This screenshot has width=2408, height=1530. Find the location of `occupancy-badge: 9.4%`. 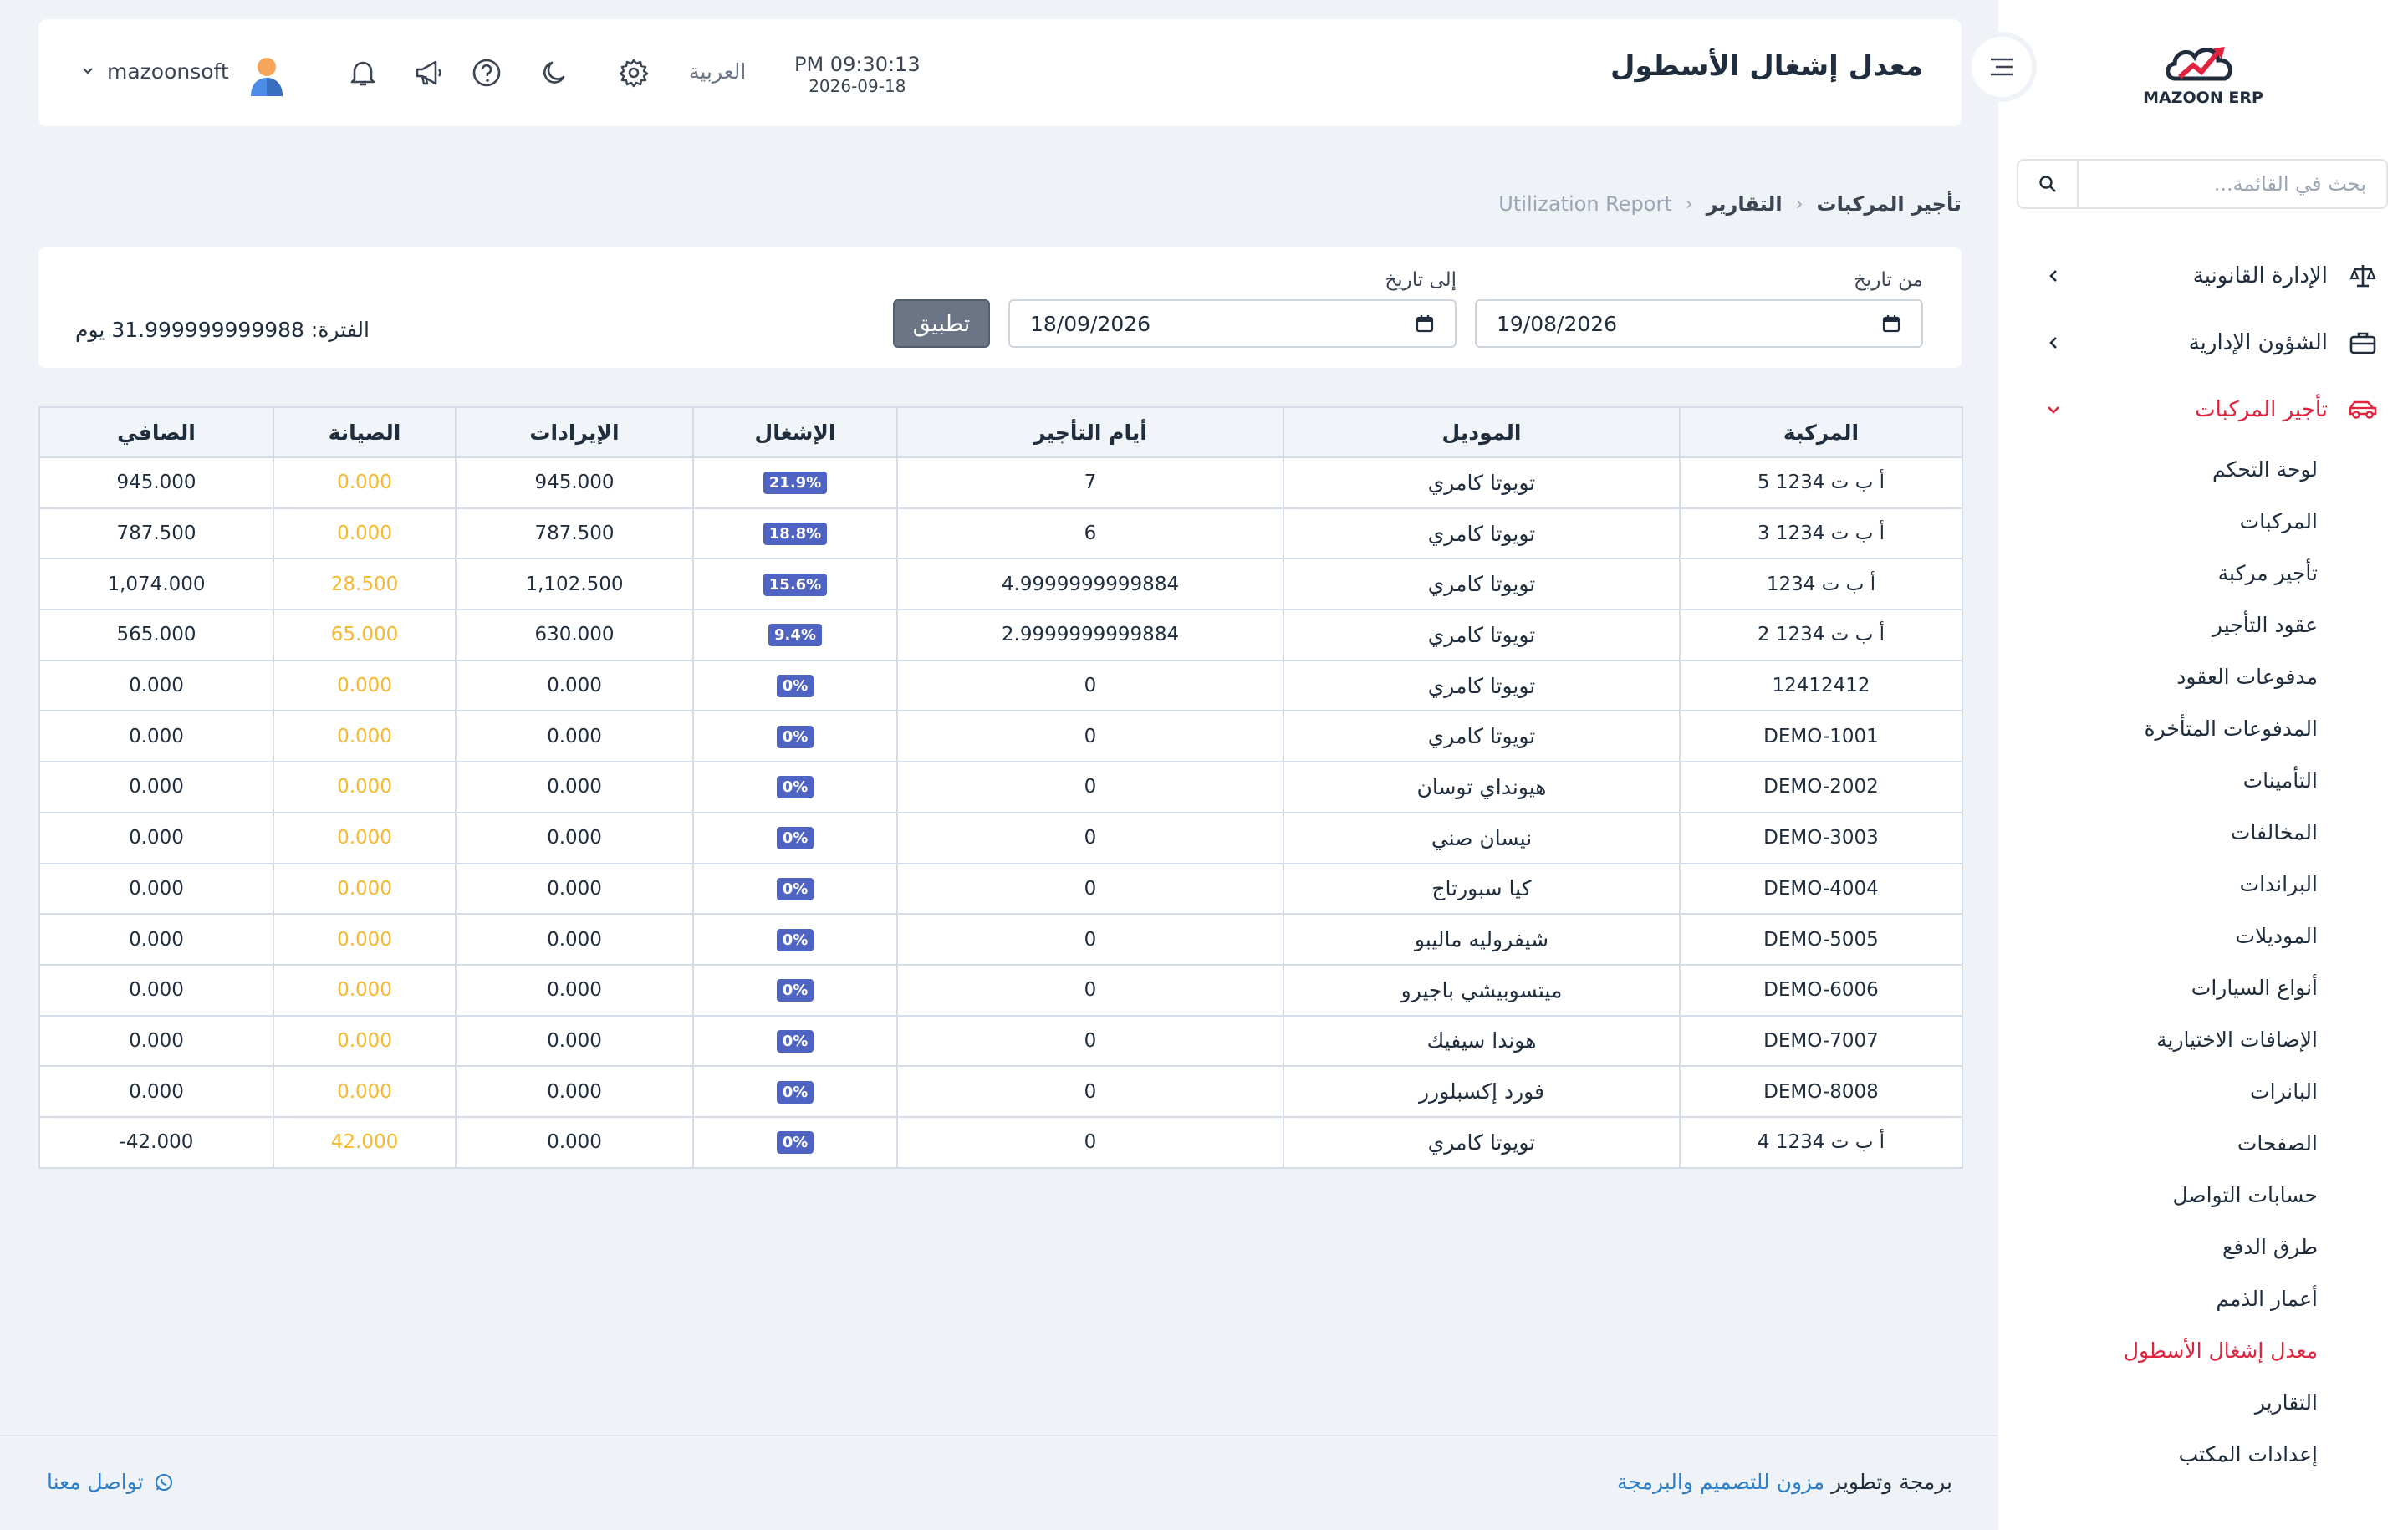

occupancy-badge: 9.4% is located at coordinates (795, 635).